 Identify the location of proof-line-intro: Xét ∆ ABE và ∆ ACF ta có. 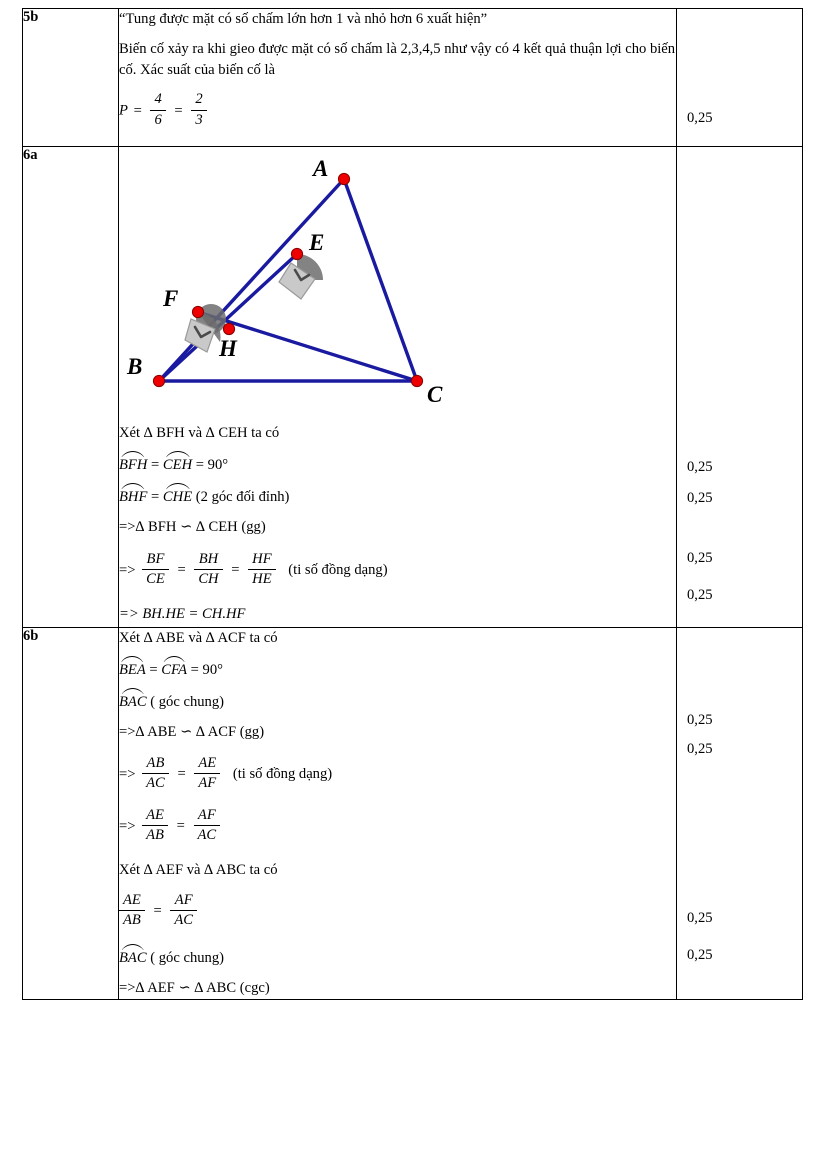
(198, 638).